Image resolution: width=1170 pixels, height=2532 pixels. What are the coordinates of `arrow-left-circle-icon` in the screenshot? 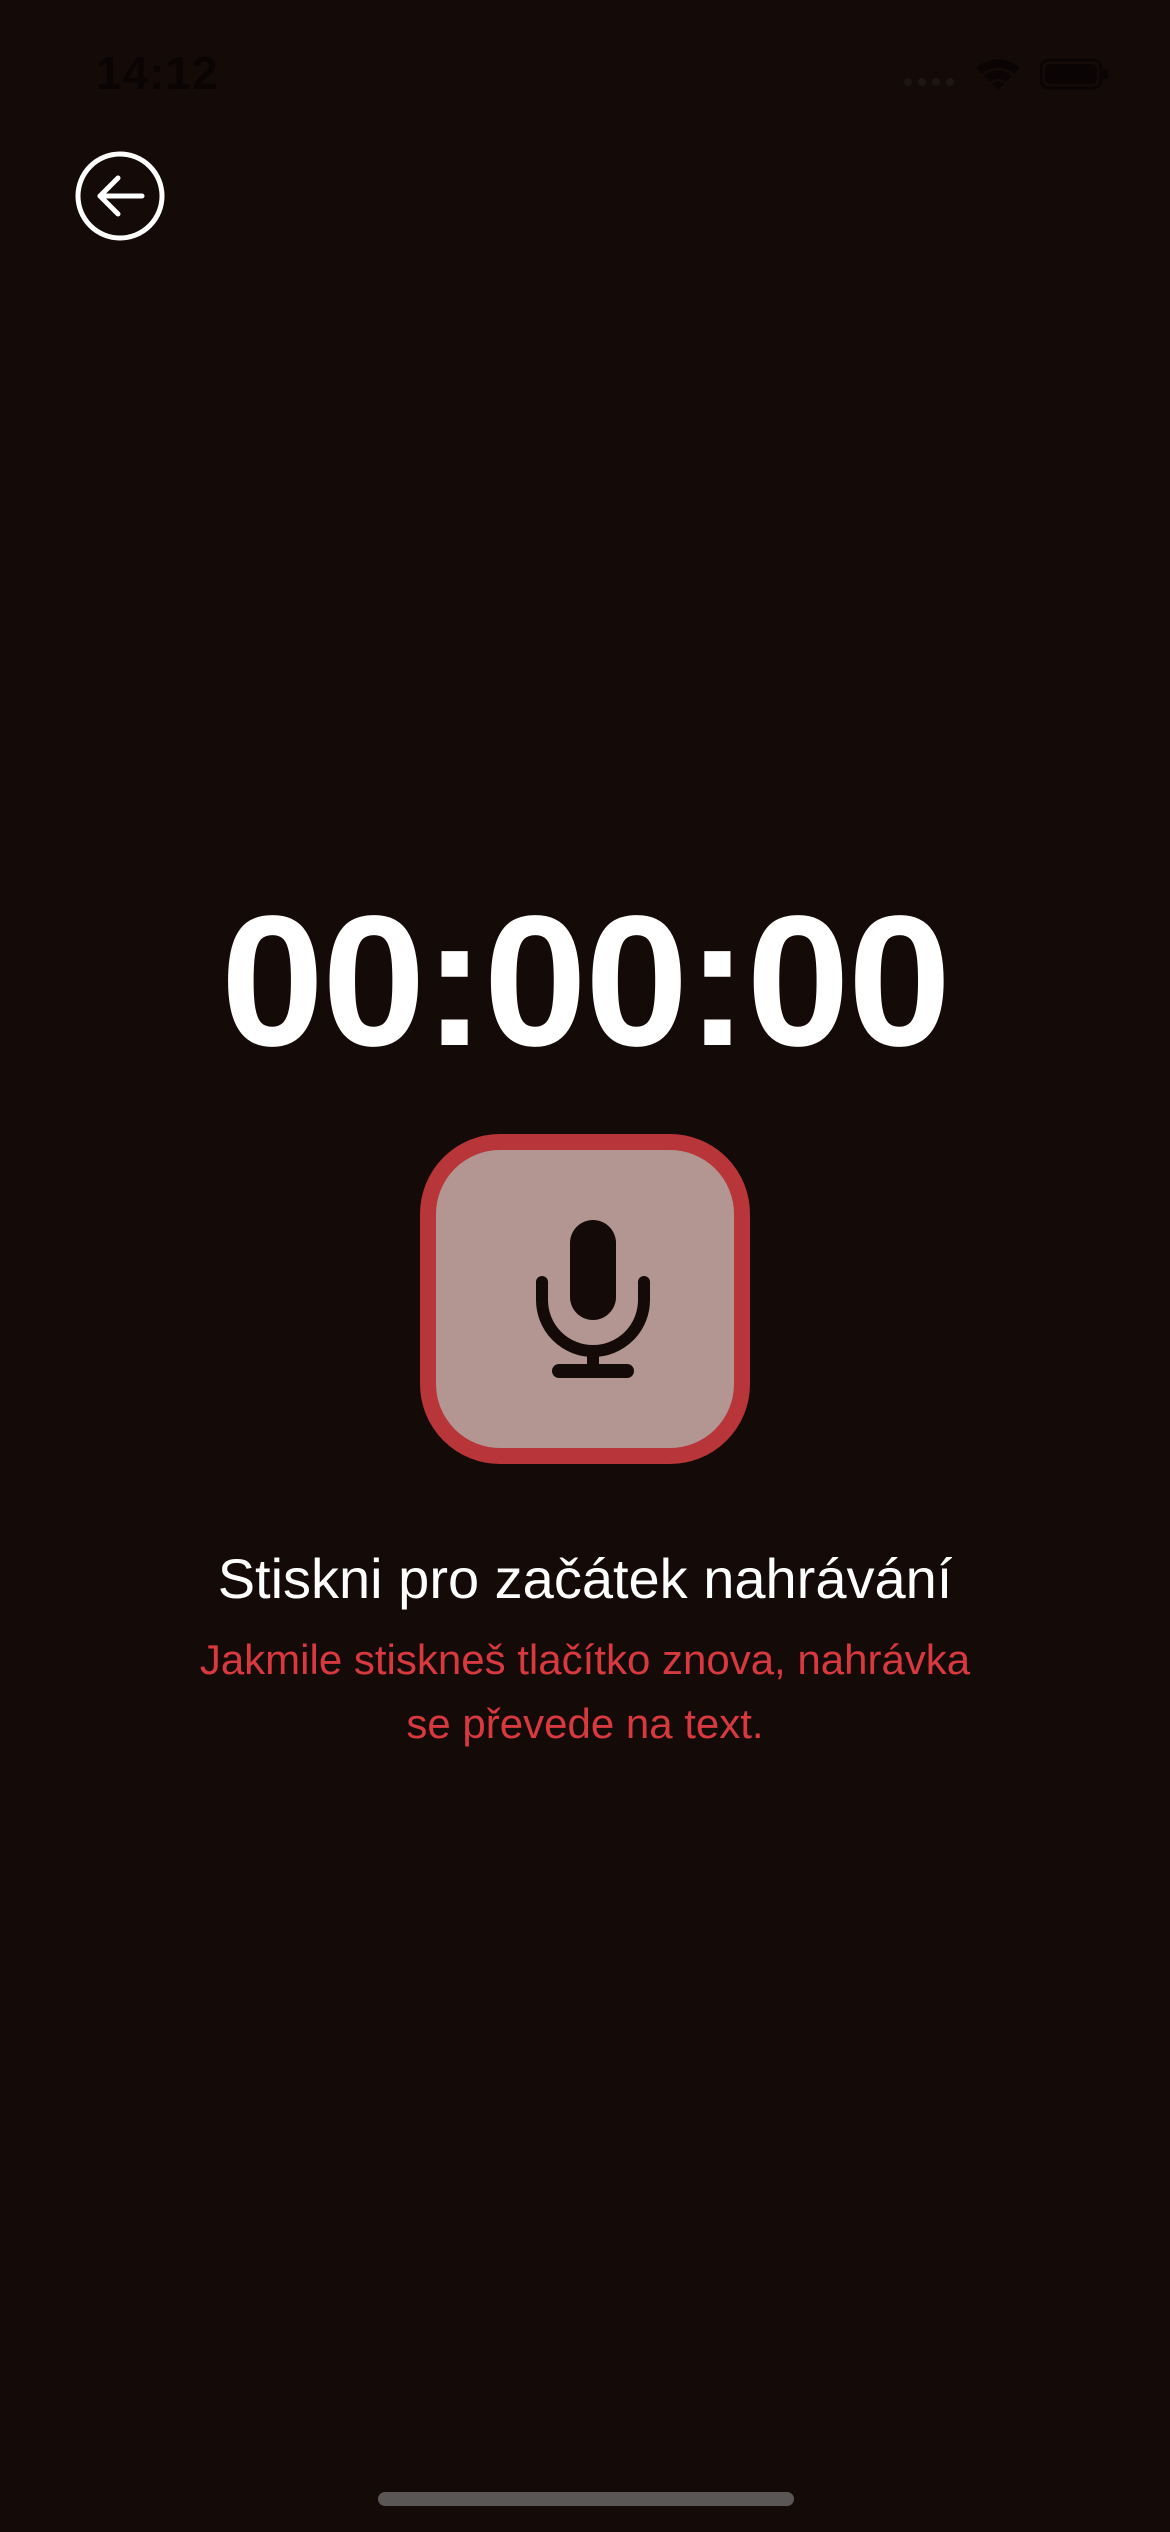 It's located at (120, 196).